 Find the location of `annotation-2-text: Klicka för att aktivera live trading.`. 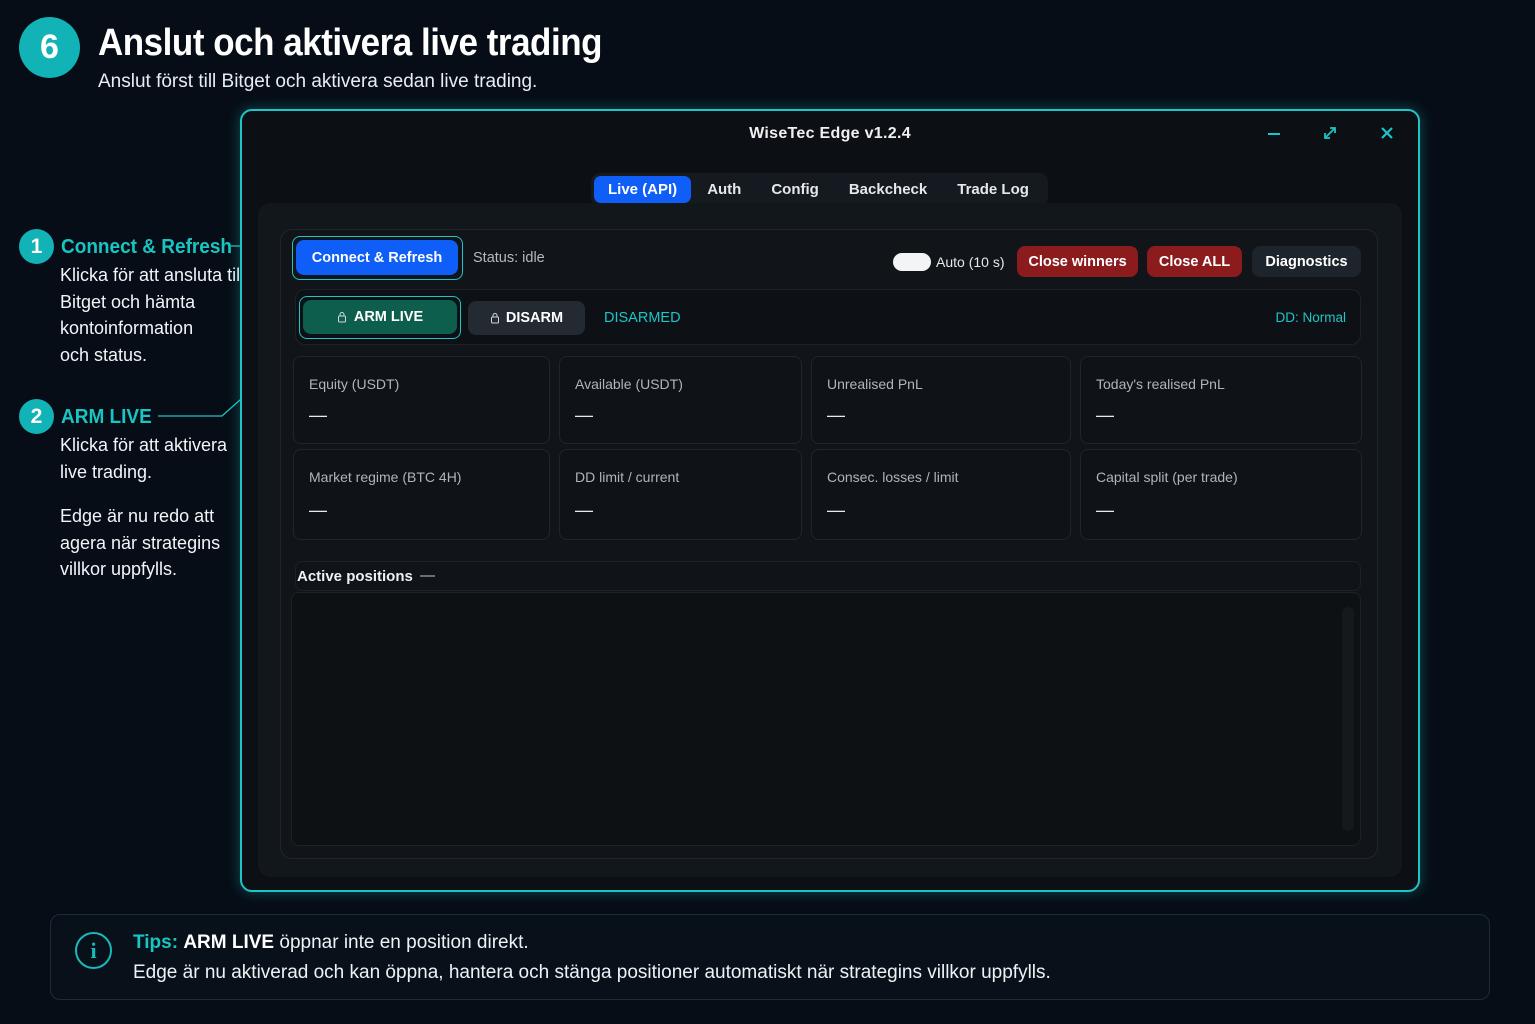

annotation-2-text: Klicka för att aktivera live trading. is located at coordinates (152, 458).